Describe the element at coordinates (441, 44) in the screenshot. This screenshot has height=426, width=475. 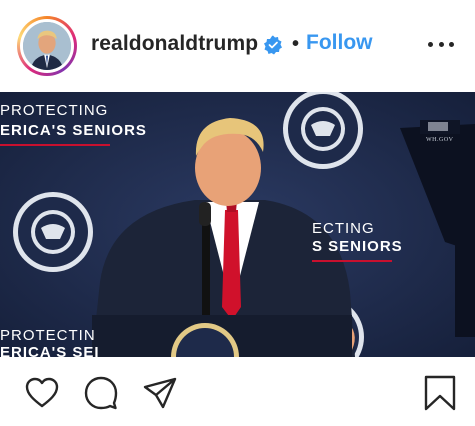
I see `more-options-icon` at that location.